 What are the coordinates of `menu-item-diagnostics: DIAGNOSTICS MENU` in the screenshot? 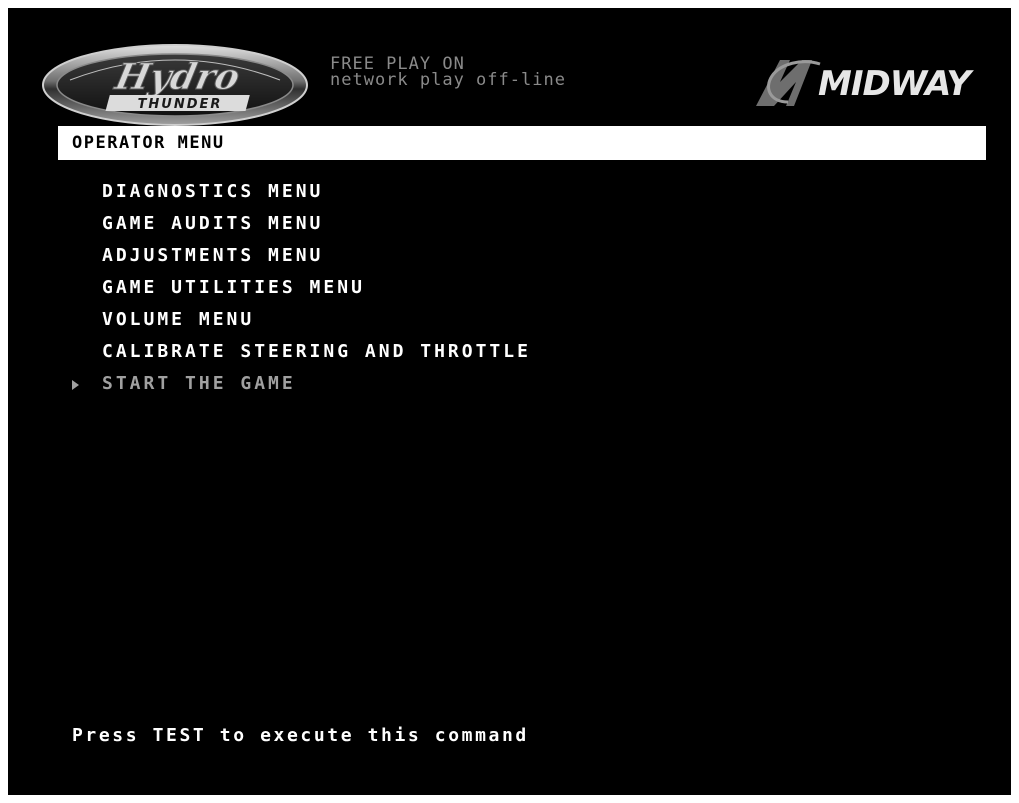 It's located at (192, 194).